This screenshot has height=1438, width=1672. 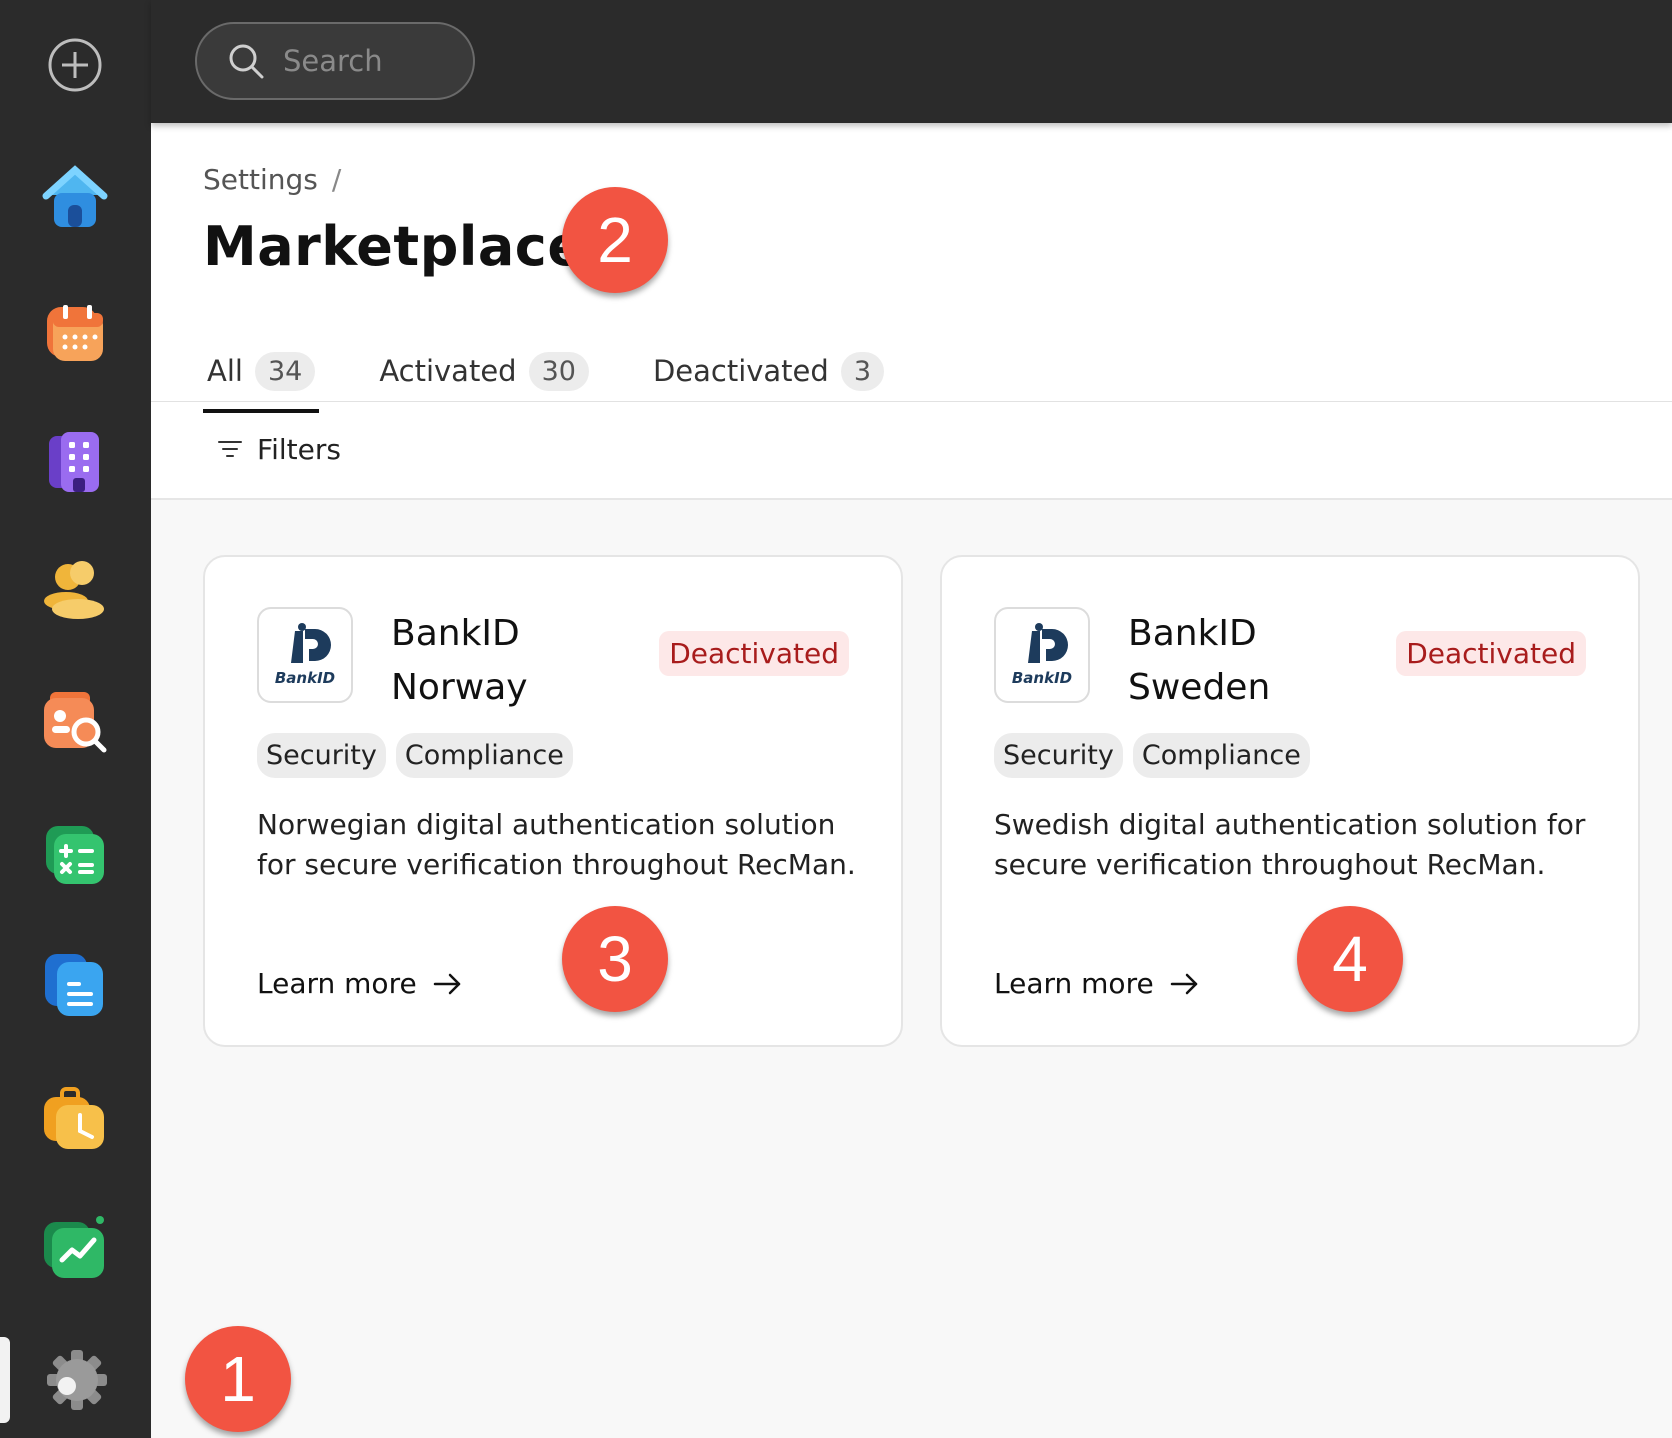 I want to click on tab-label: All, so click(x=225, y=371).